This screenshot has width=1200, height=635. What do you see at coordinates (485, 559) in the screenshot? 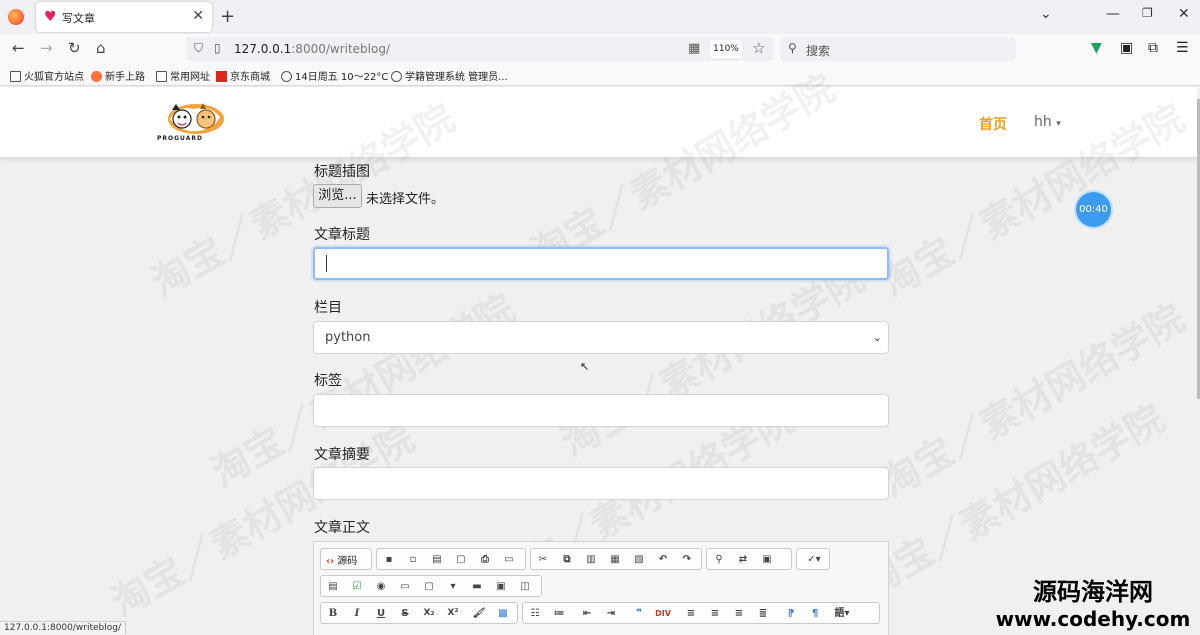
I see `print-icon: ⎙` at bounding box center [485, 559].